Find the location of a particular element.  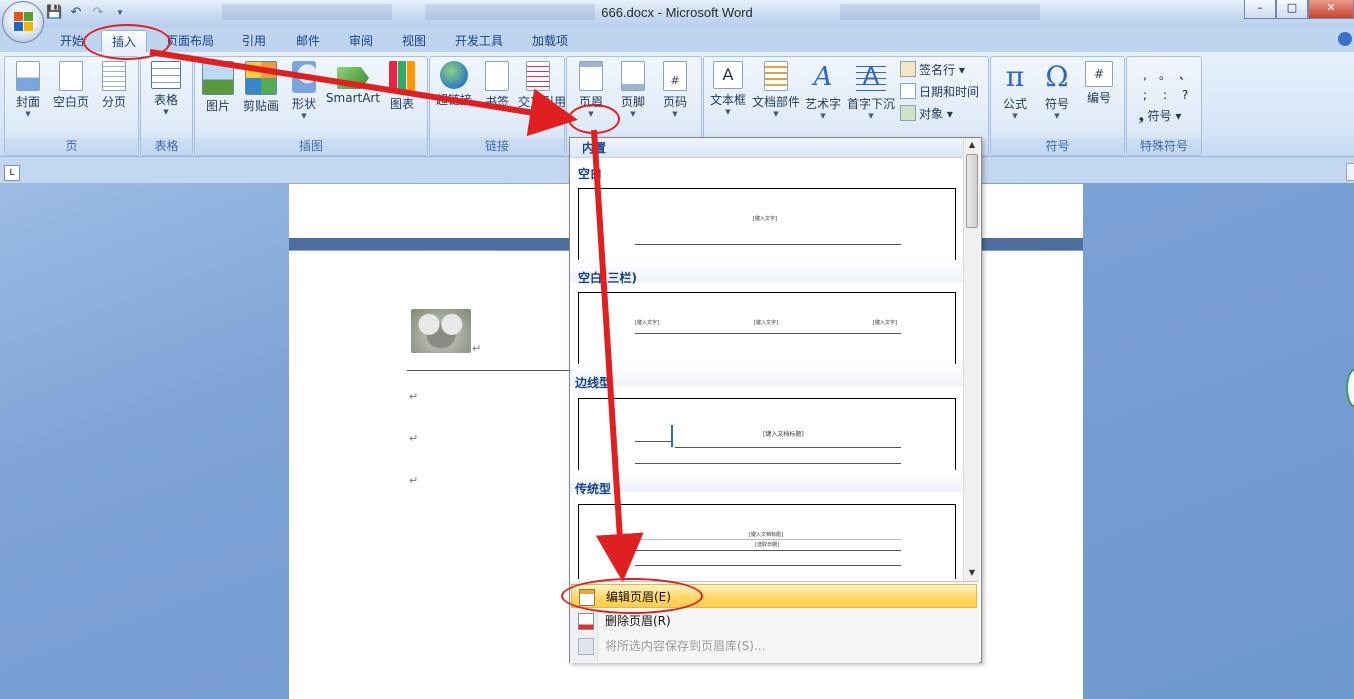

glyph-enum-comma: 、 is located at coordinates (1185, 75).